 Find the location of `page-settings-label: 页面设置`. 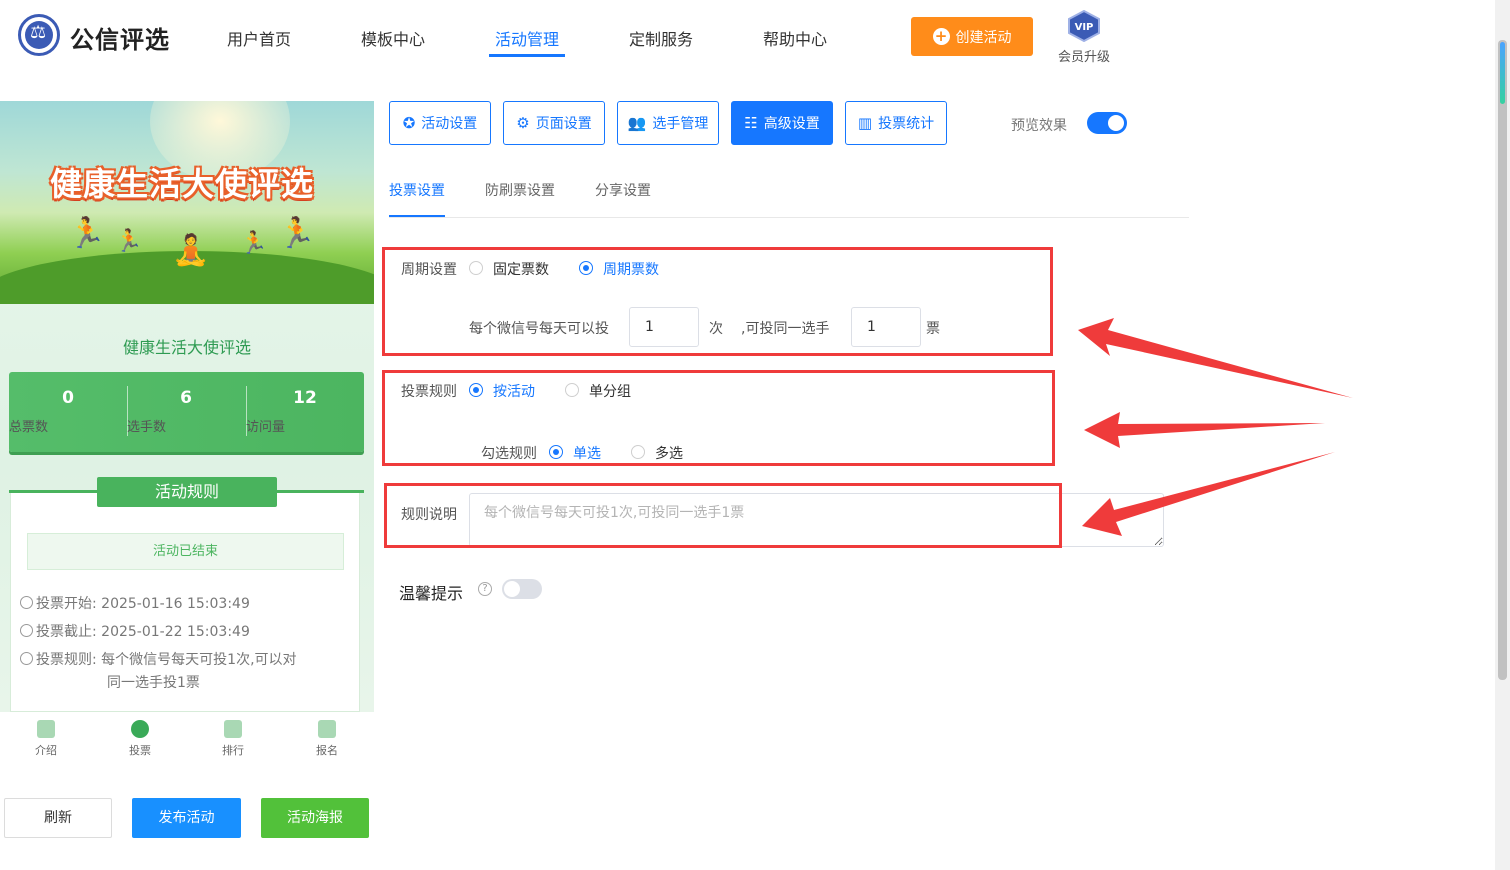

page-settings-label: 页面设置 is located at coordinates (563, 124).